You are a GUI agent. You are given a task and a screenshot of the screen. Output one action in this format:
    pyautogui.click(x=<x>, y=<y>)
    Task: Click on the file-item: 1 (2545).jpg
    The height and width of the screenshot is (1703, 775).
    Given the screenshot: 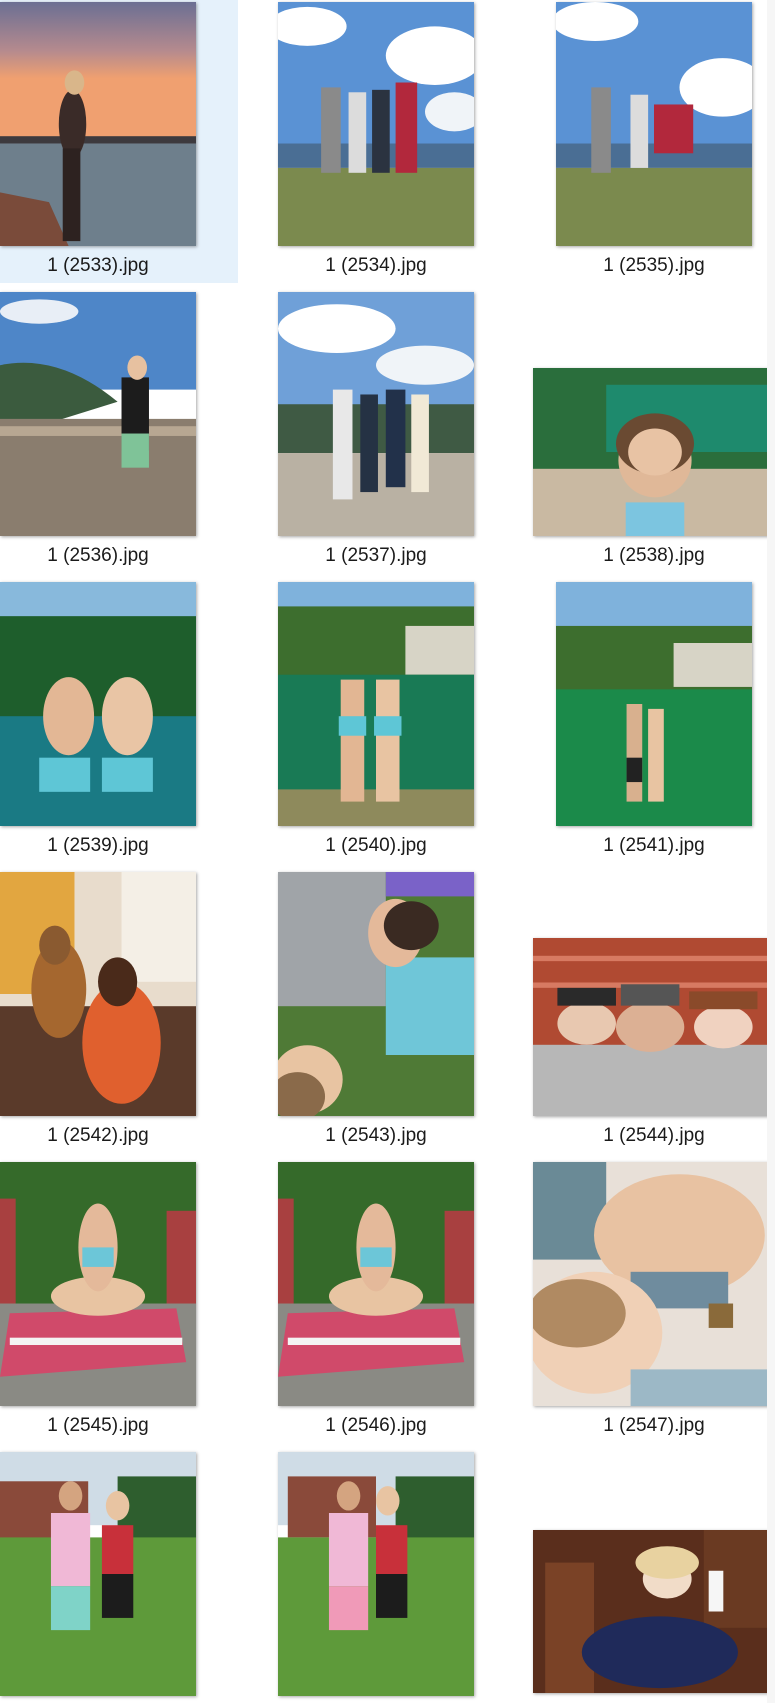 What is the action you would take?
    pyautogui.click(x=119, y=1301)
    